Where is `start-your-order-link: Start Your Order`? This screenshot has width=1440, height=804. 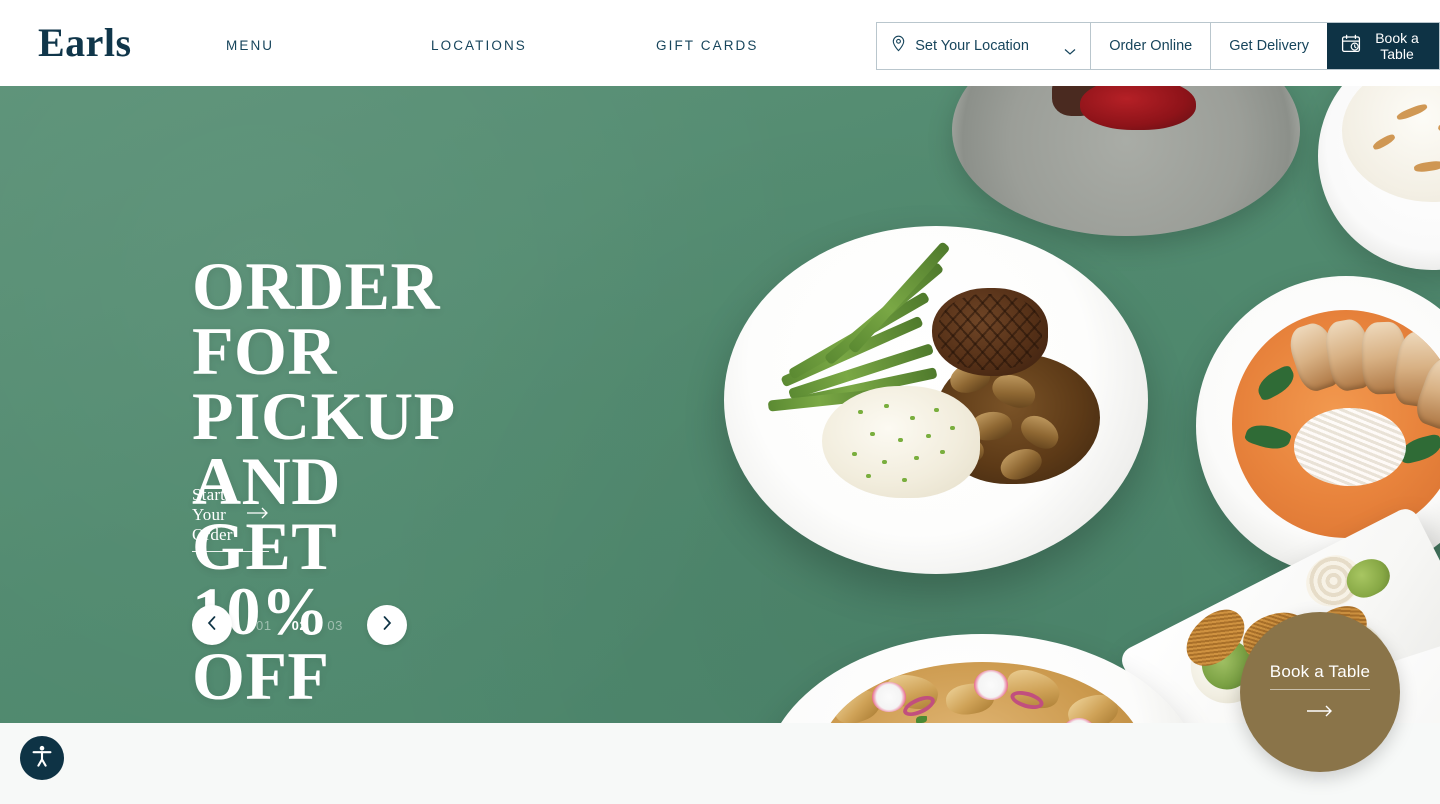
start-your-order-link: Start Your Order is located at coordinates (230, 518).